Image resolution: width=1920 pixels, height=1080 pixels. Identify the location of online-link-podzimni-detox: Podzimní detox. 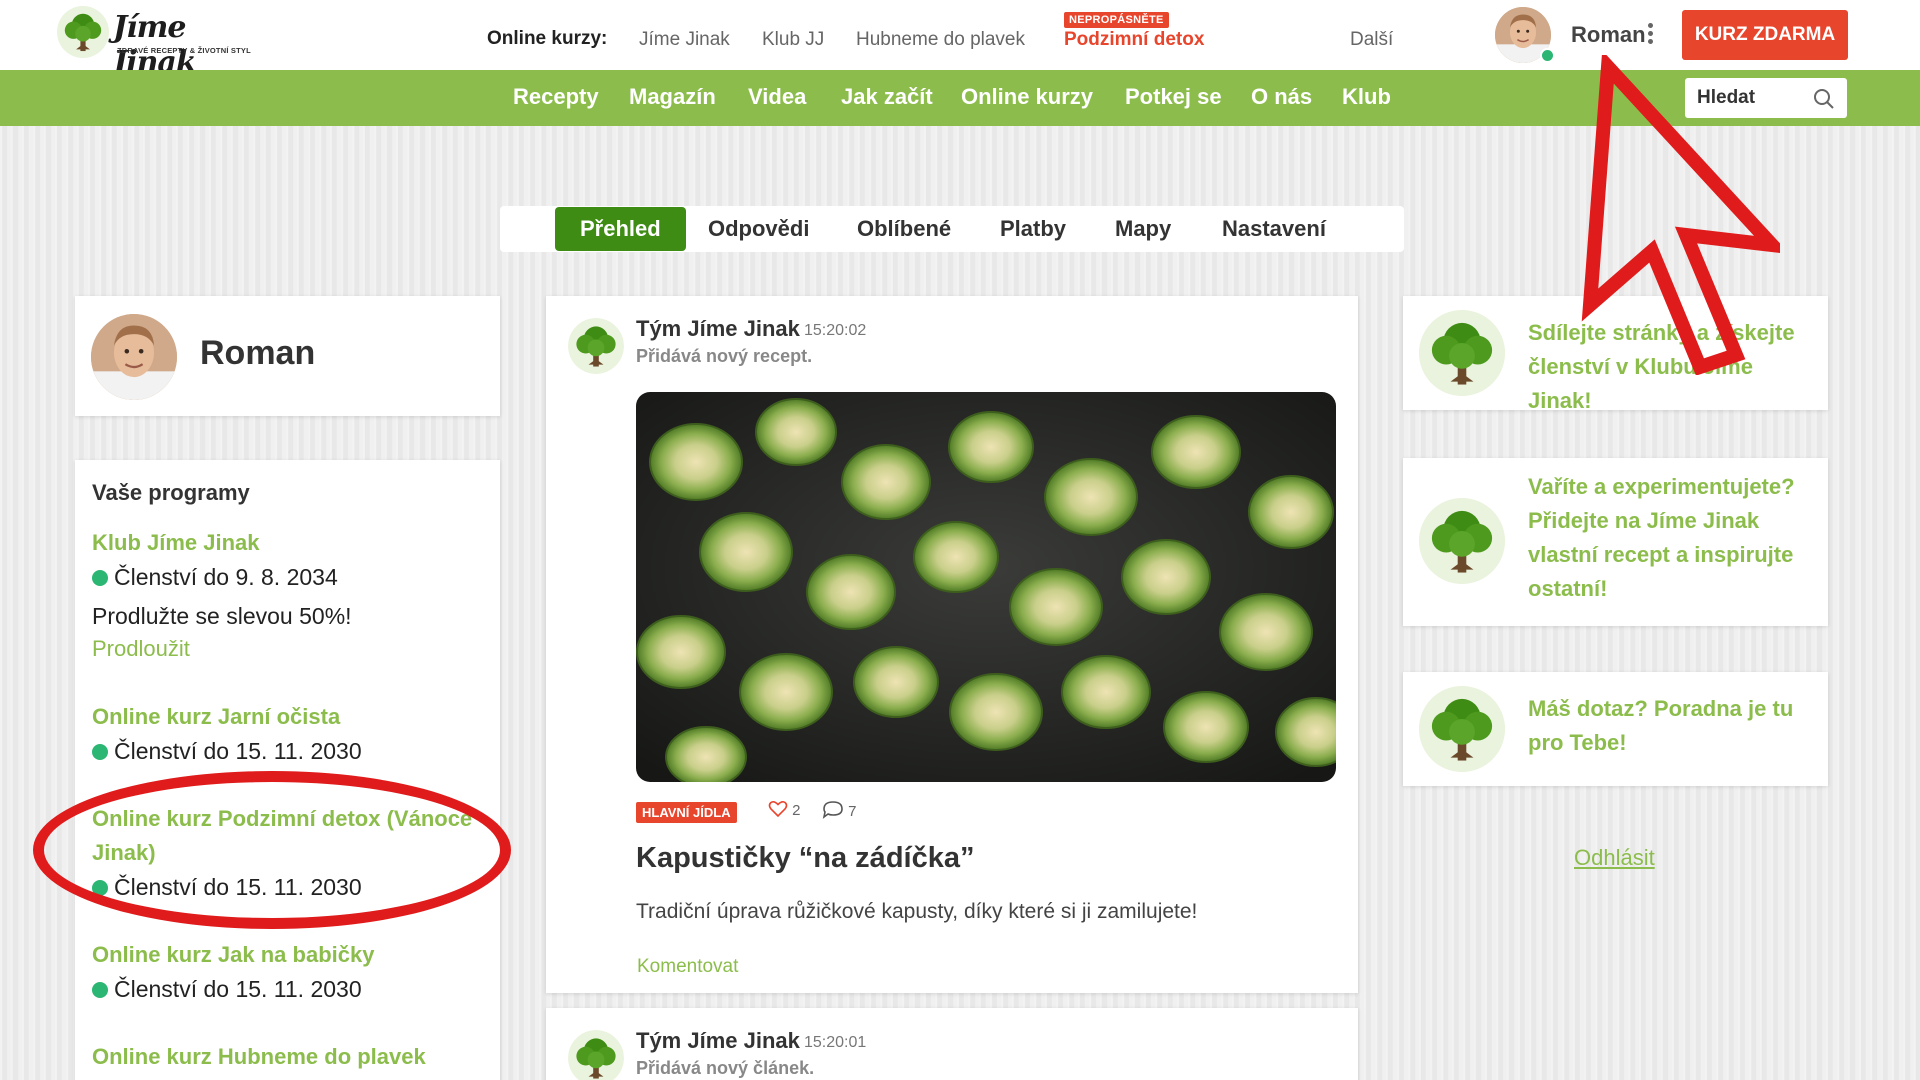
(1134, 40).